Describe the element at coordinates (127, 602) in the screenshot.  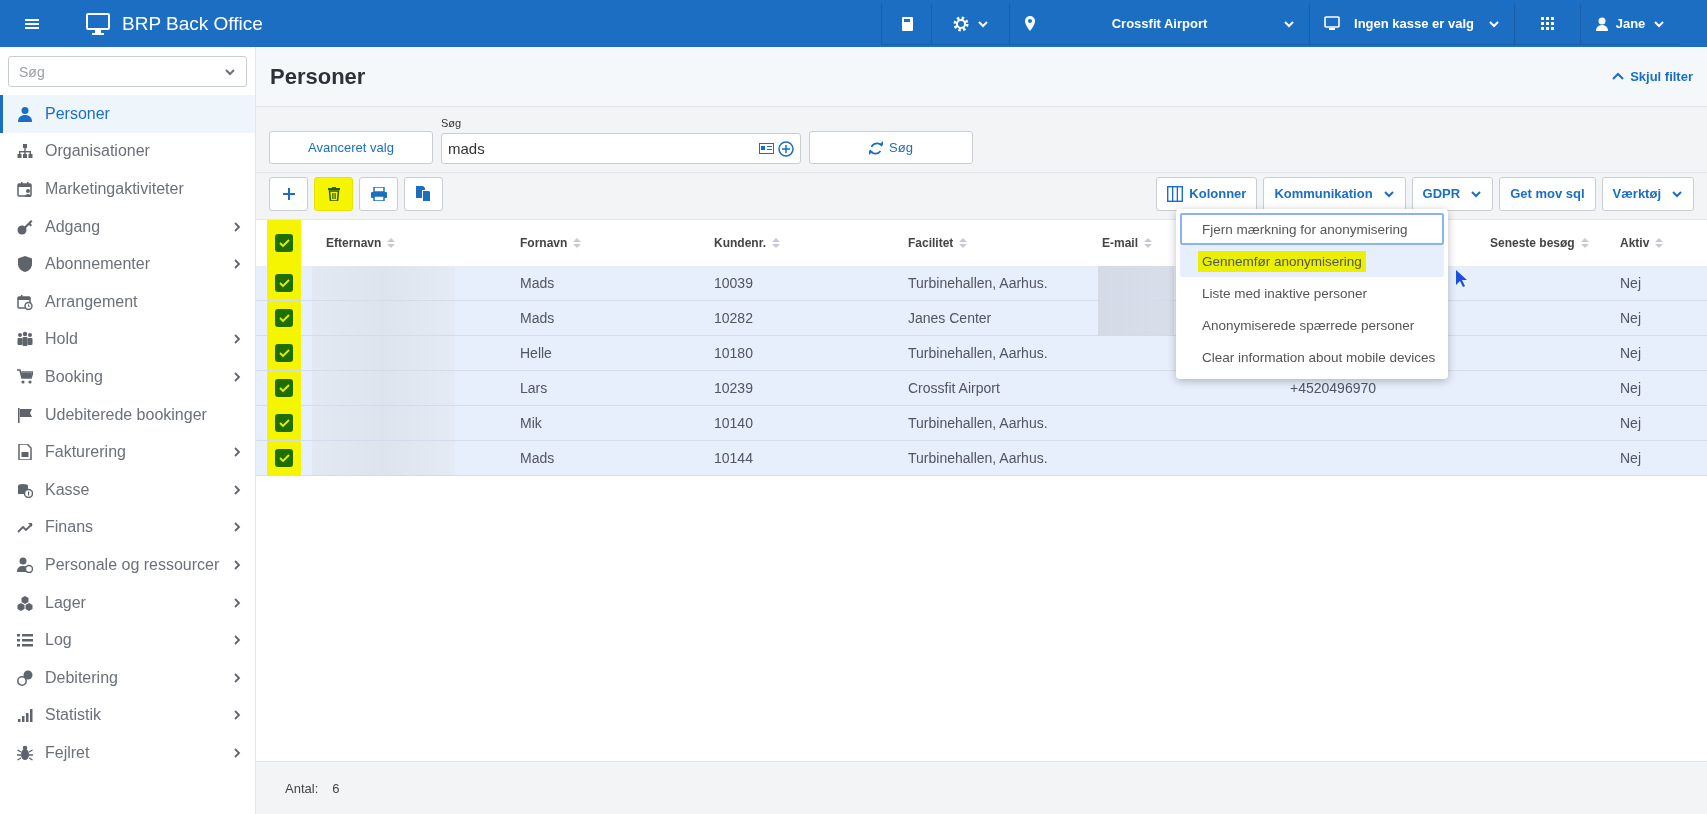
I see `sidebar-item: Lager` at that location.